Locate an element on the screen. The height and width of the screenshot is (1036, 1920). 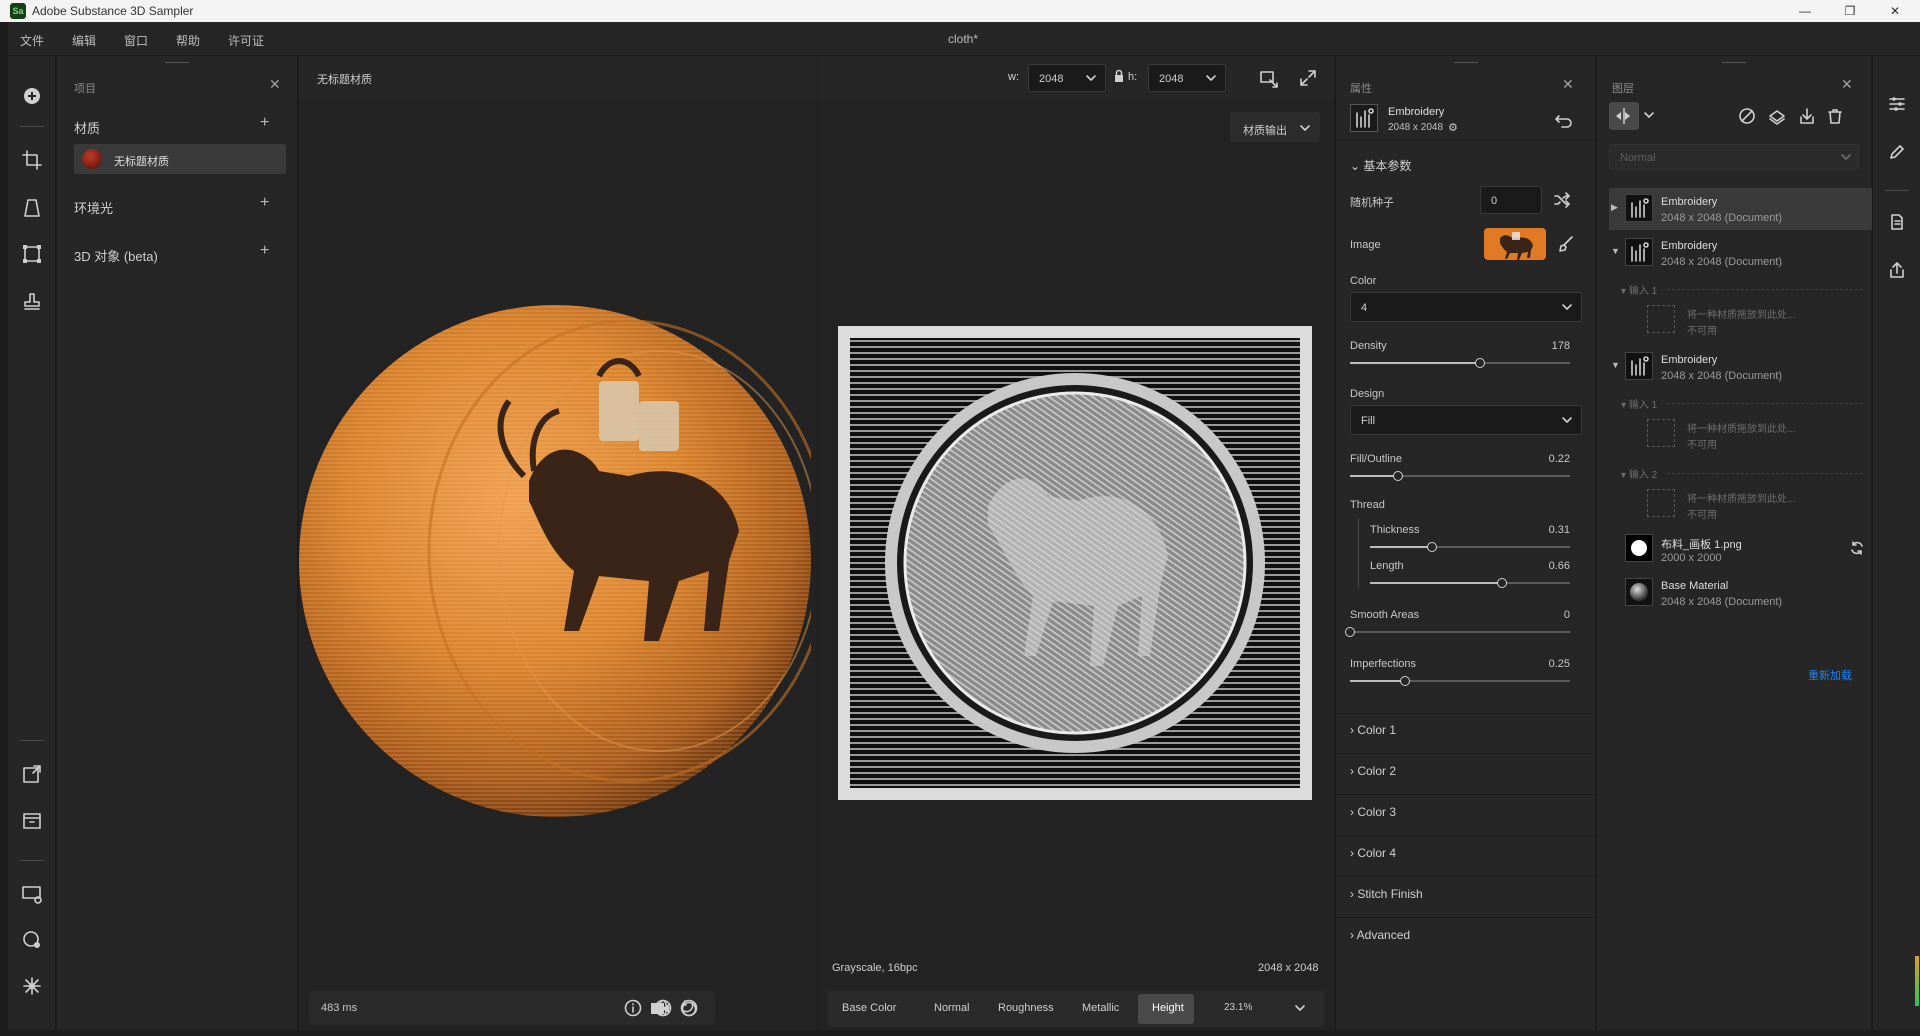
perspective-icon is located at coordinates (32, 208).